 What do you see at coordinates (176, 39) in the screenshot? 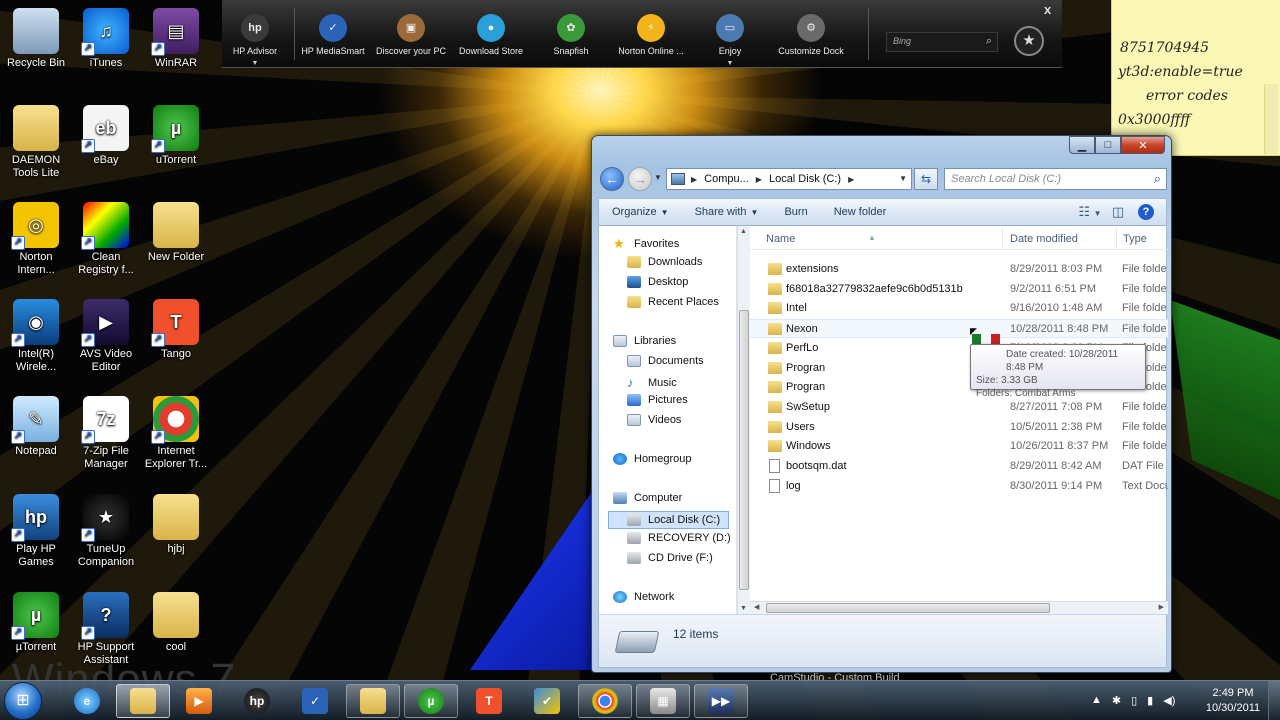
I see `desktop-icon: ▤ ↗ WinRAR` at bounding box center [176, 39].